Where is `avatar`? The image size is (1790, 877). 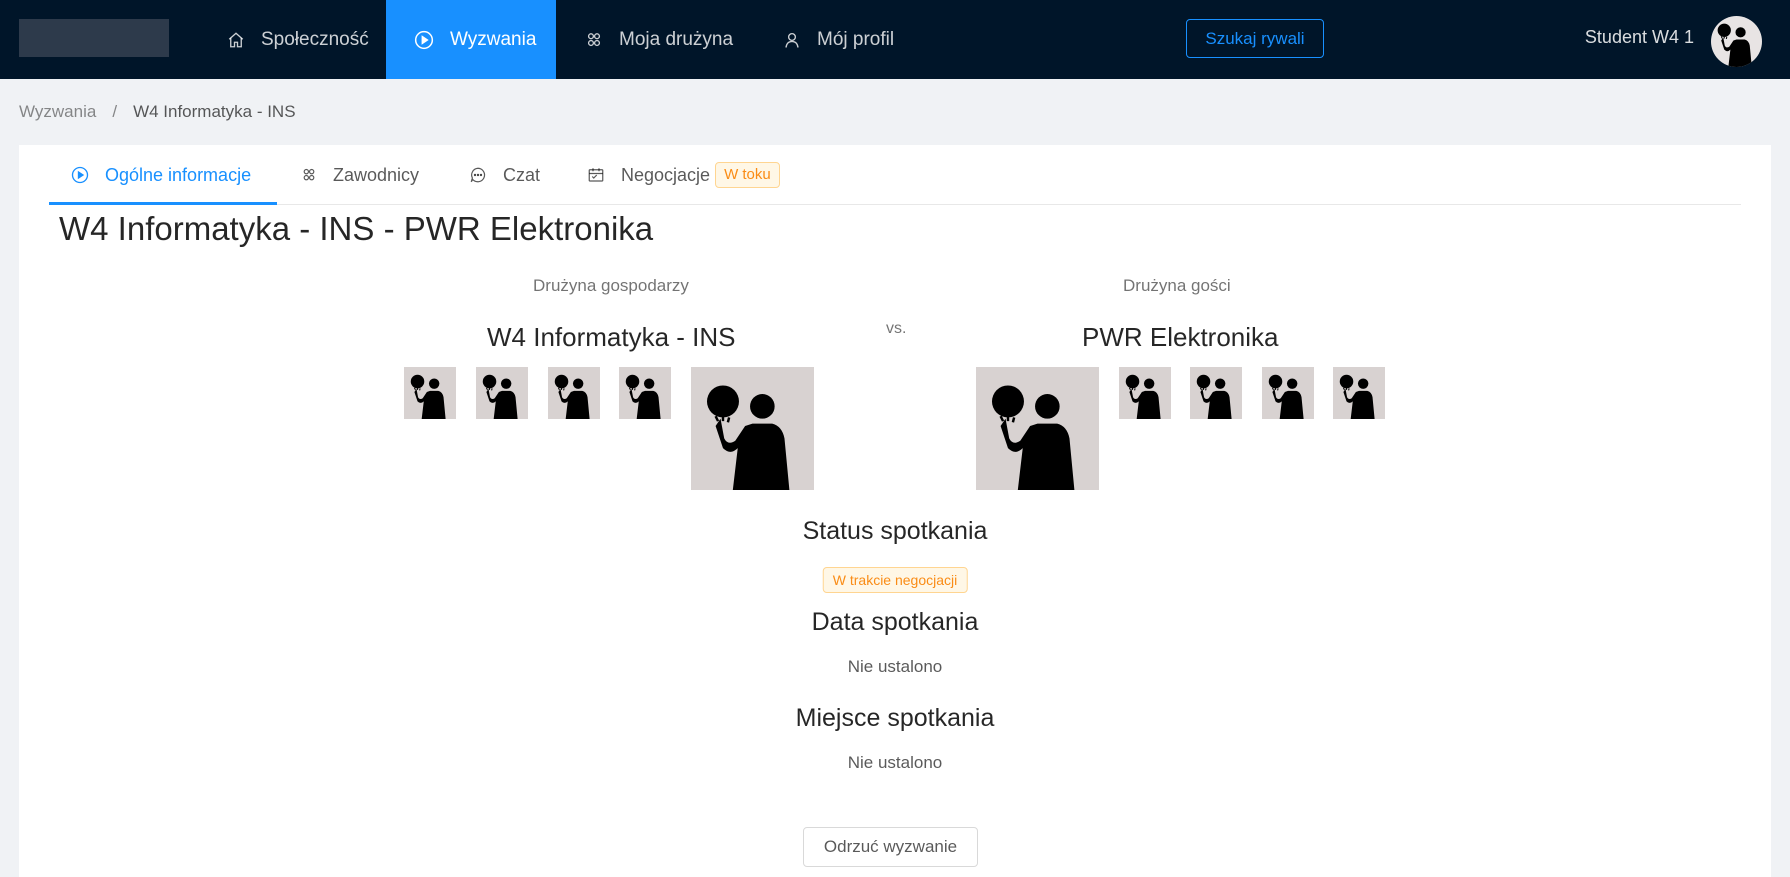
avatar is located at coordinates (1736, 41).